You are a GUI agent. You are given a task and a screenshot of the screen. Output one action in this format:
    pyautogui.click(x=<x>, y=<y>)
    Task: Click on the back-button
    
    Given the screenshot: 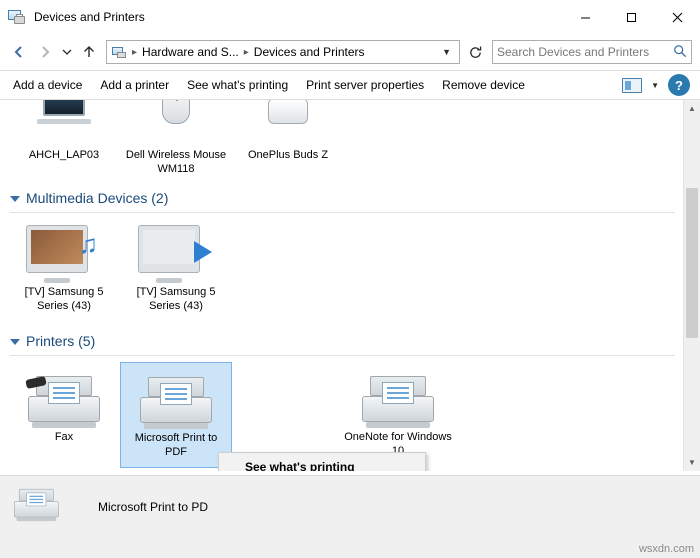 What is the action you would take?
    pyautogui.click(x=19, y=52)
    